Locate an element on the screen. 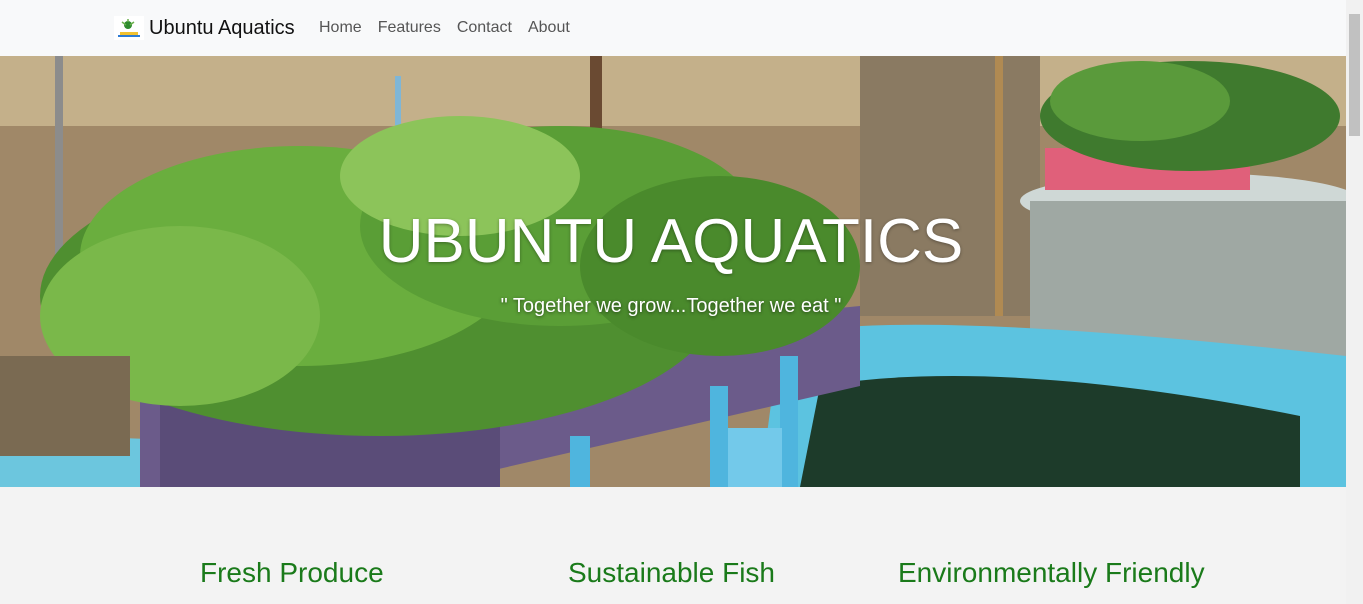 This screenshot has height=604, width=1363. hero-title: UBUNTU AQUATICS is located at coordinates (671, 241).